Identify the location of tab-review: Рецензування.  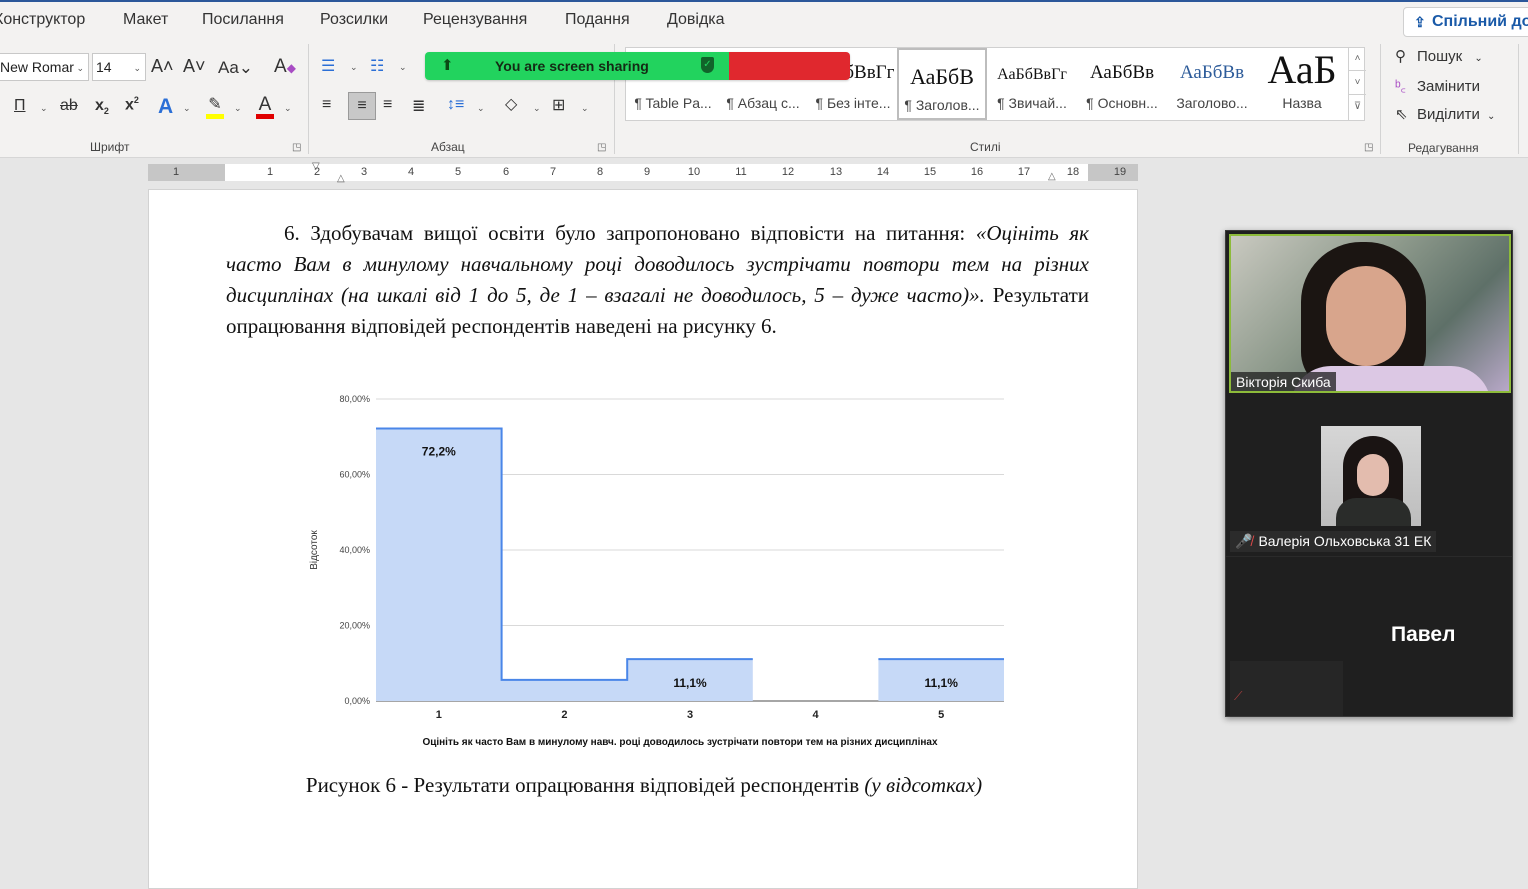
(475, 20).